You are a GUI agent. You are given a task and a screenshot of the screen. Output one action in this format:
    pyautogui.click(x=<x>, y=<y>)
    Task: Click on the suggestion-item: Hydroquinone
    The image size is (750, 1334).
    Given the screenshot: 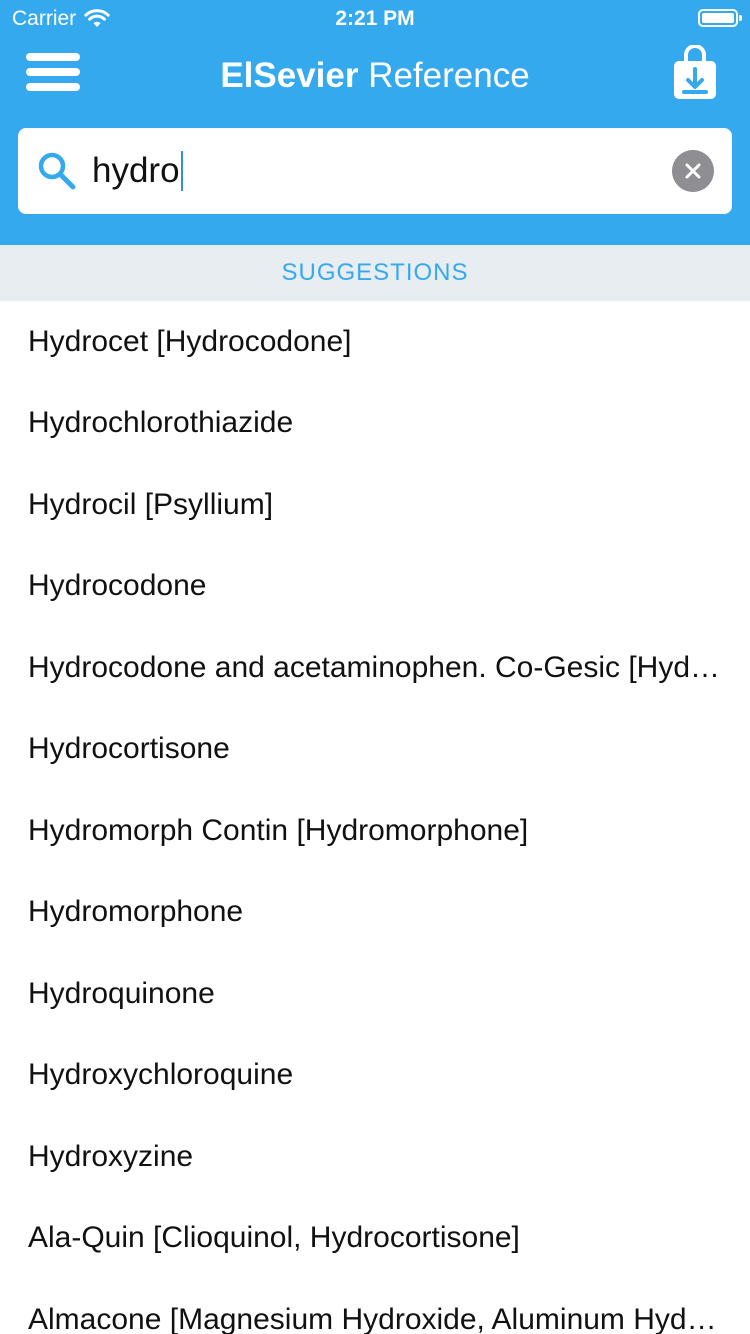 What is the action you would take?
    pyautogui.click(x=375, y=994)
    